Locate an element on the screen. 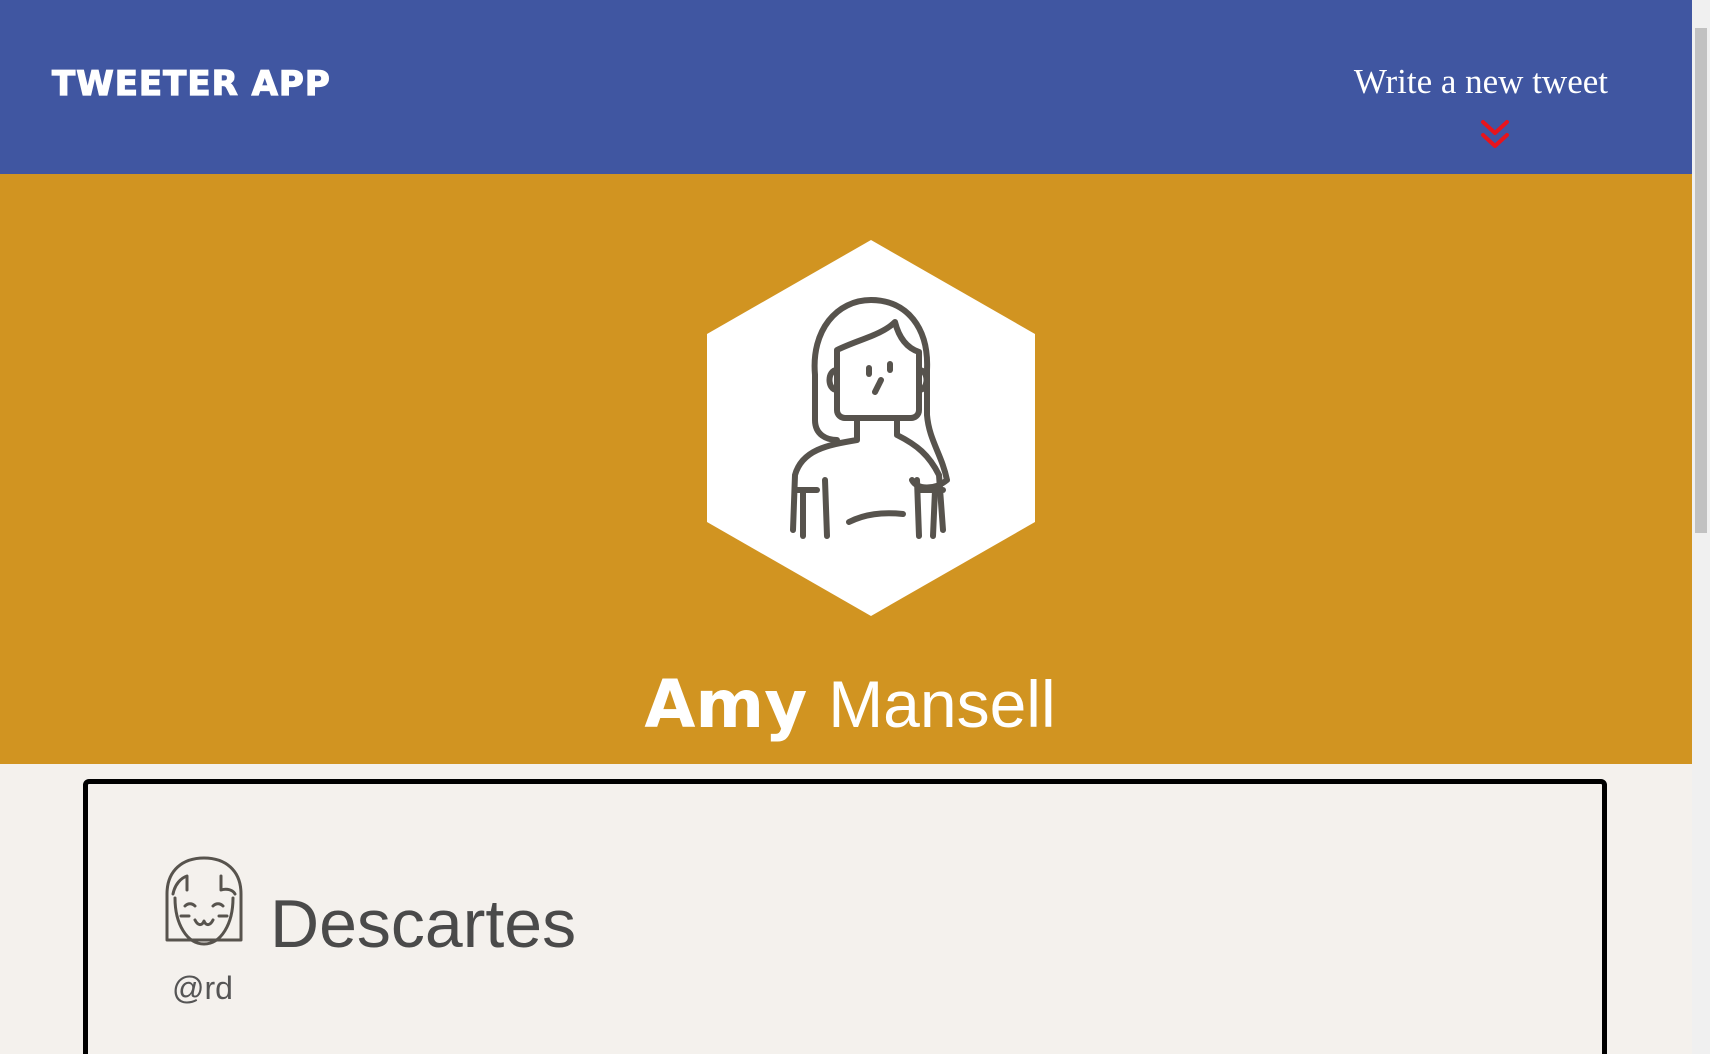  write-tweet-label: Write a new tweet is located at coordinates (1458, 82).